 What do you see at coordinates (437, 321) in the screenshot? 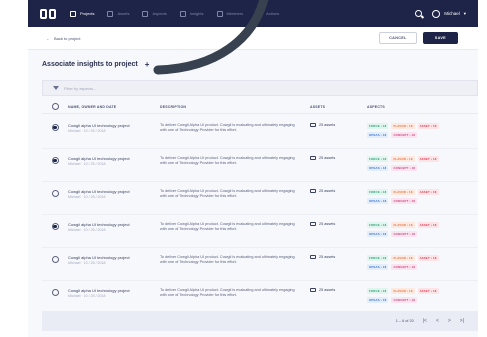
I see `prev-page-icon: <` at bounding box center [437, 321].